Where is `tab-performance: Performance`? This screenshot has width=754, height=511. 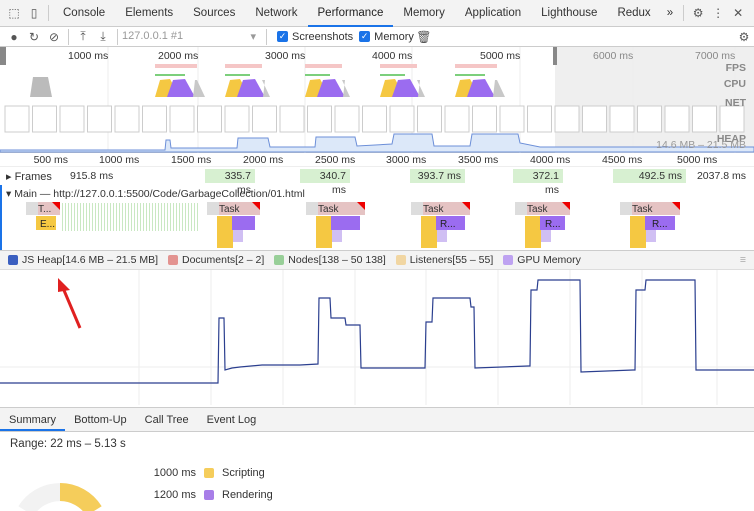 tab-performance: Performance is located at coordinates (350, 13).